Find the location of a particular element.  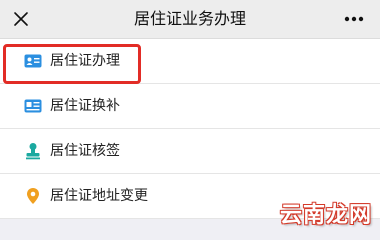

more-dots-icon is located at coordinates (354, 19).